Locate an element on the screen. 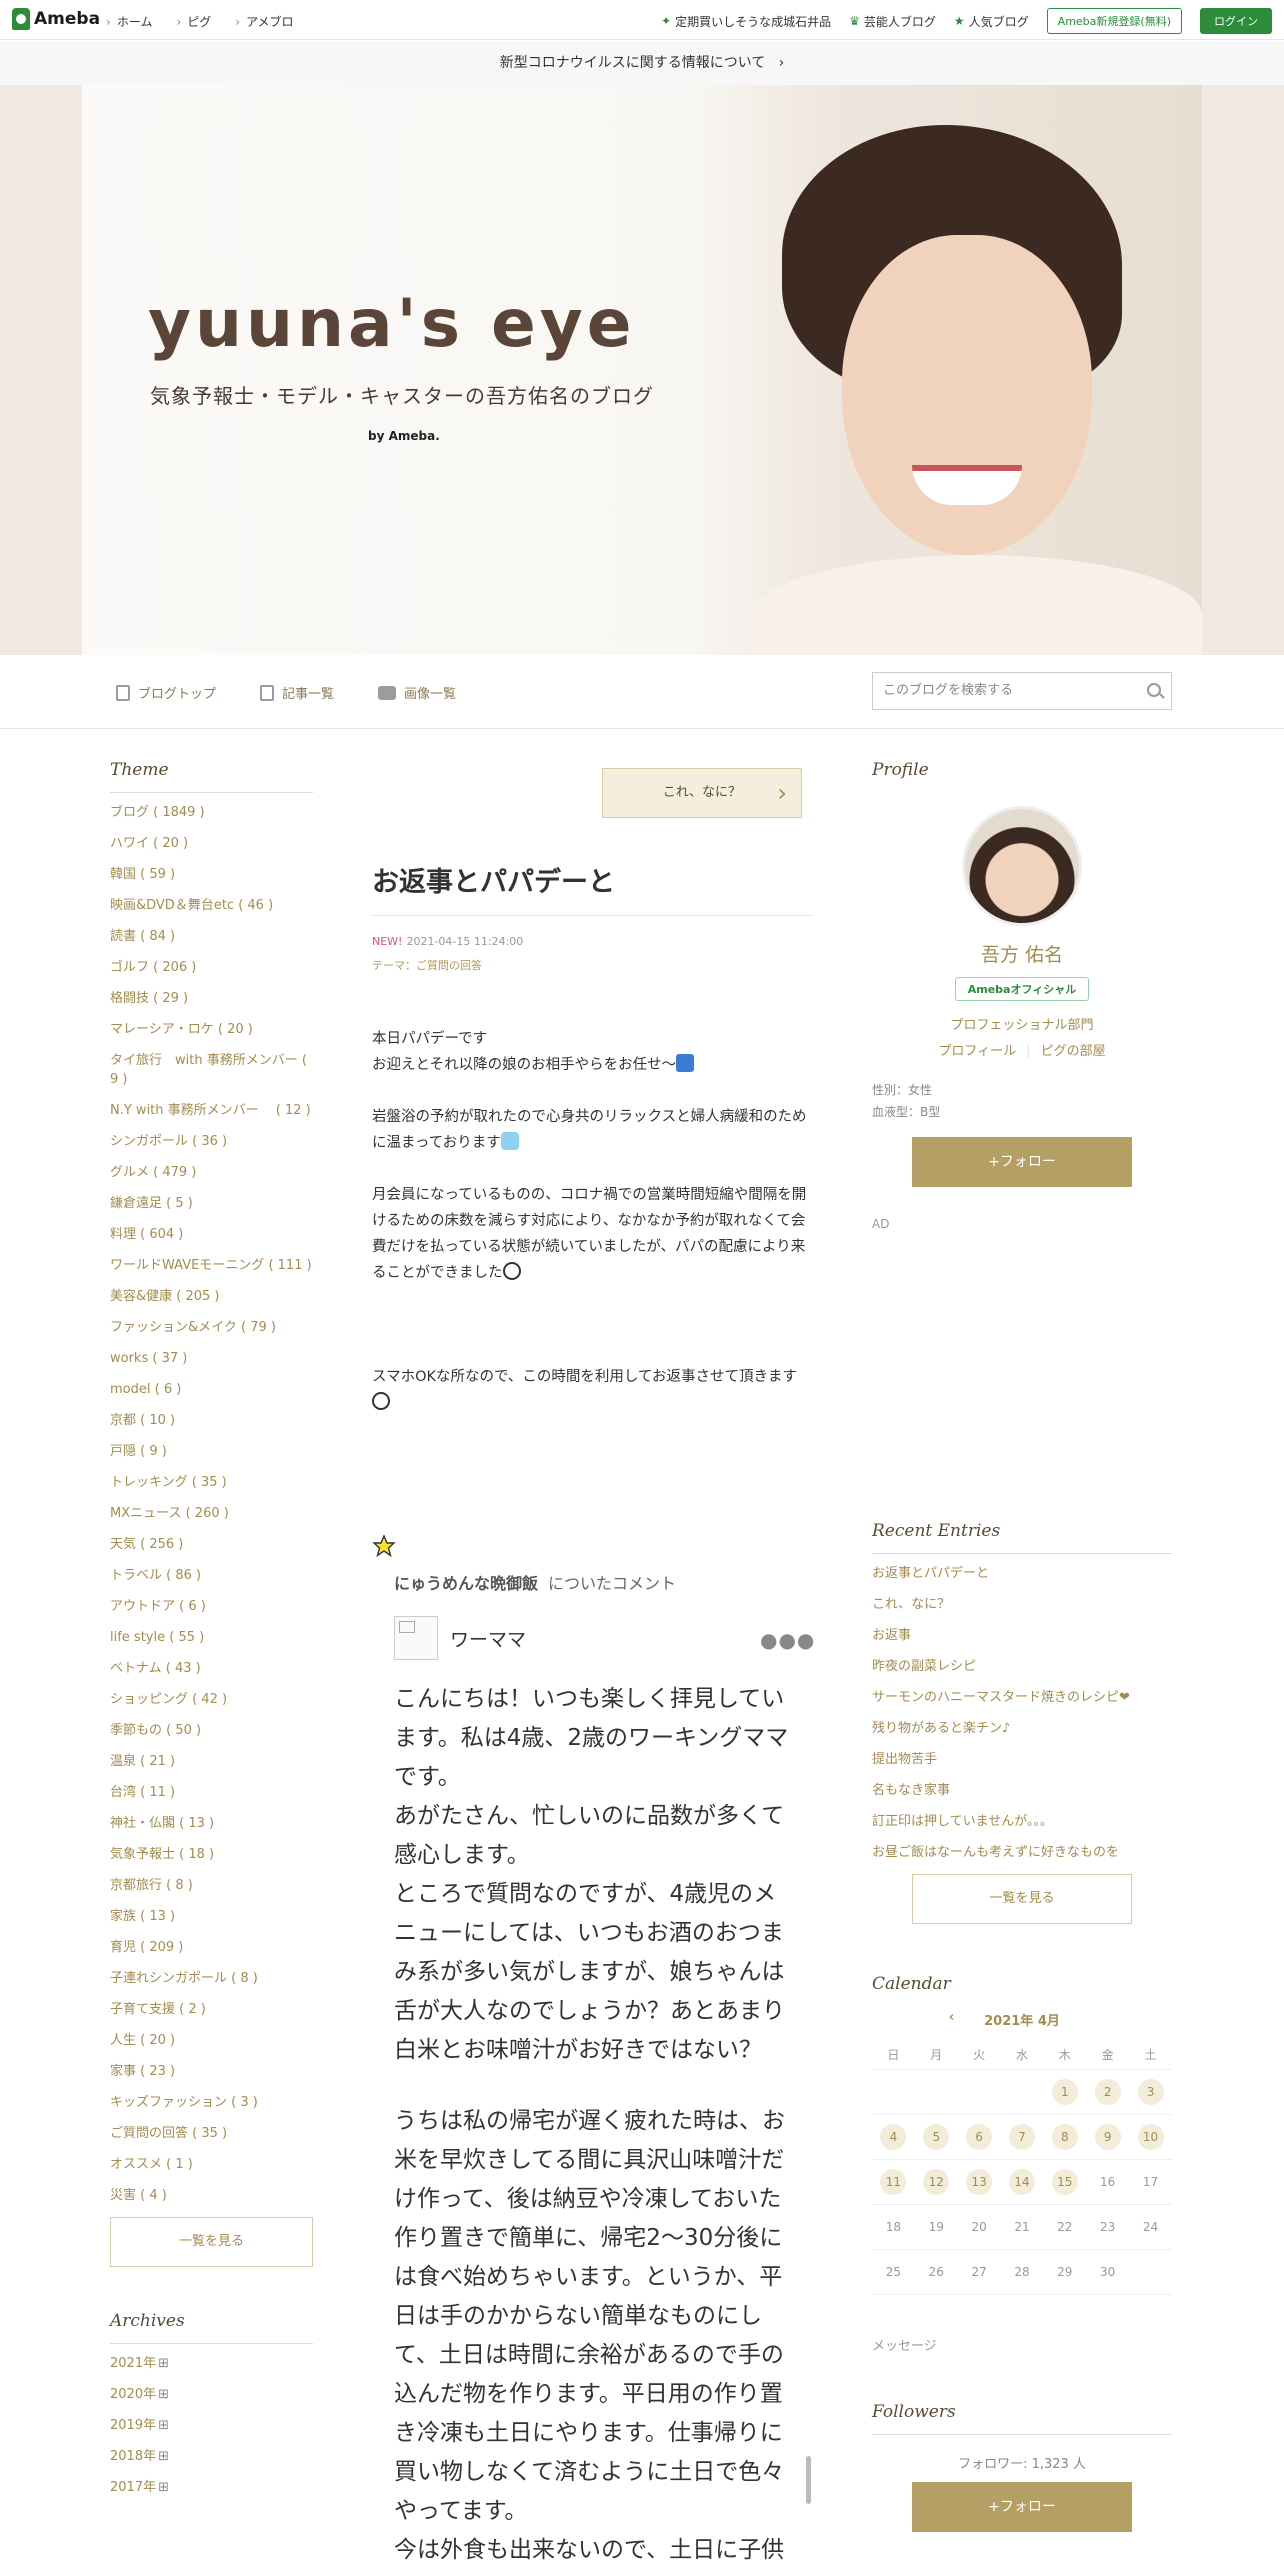 The height and width of the screenshot is (2568, 1284). archive-item: 2018年 ⊞ is located at coordinates (211, 2456).